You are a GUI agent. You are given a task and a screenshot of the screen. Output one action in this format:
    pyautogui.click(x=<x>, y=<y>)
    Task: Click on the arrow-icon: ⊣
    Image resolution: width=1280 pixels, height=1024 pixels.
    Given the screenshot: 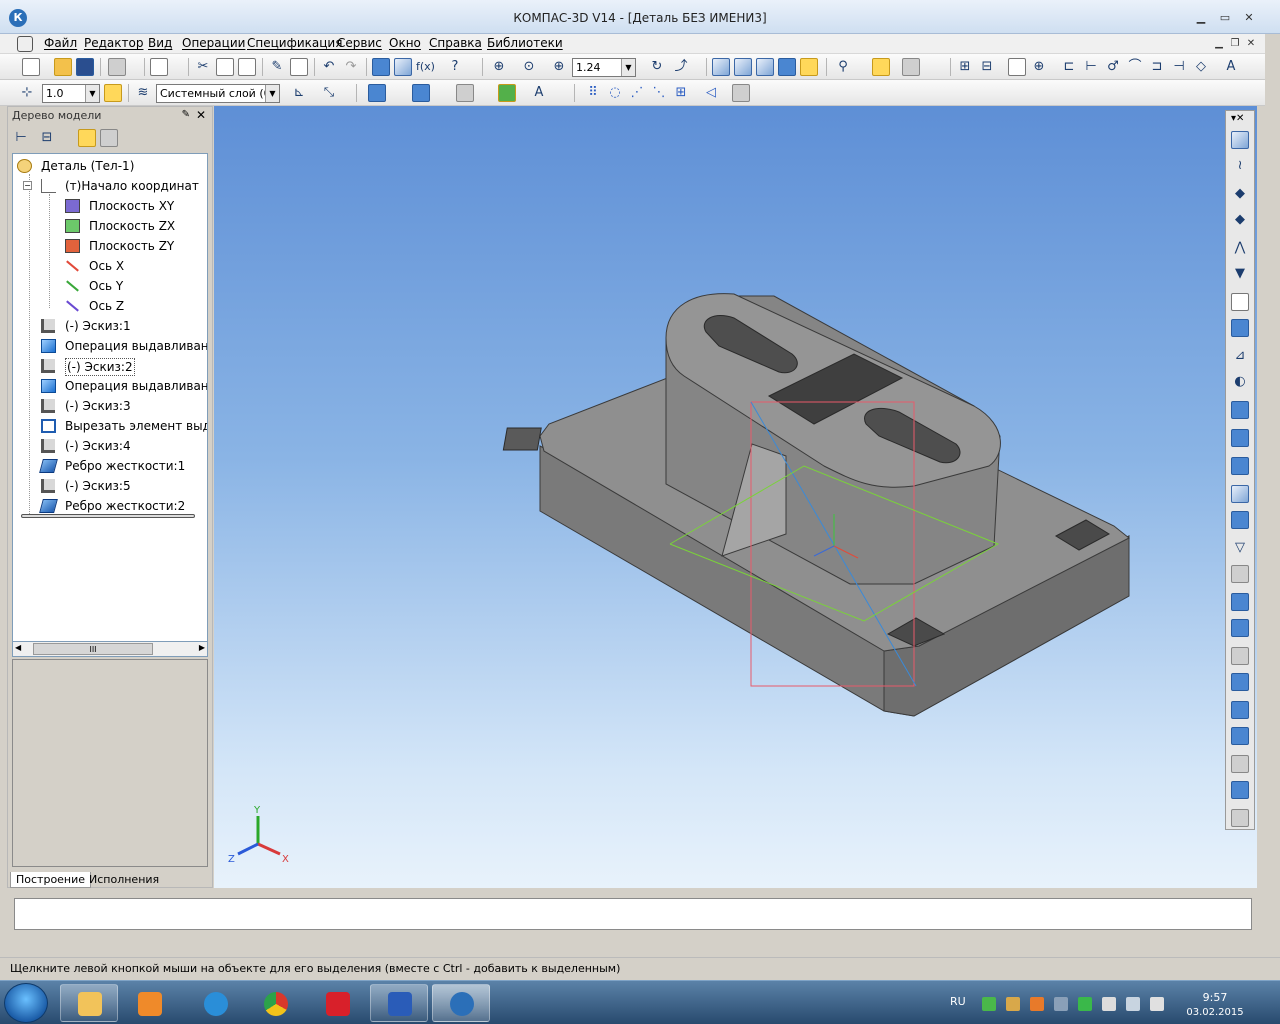 What is the action you would take?
    pyautogui.click(x=1179, y=67)
    